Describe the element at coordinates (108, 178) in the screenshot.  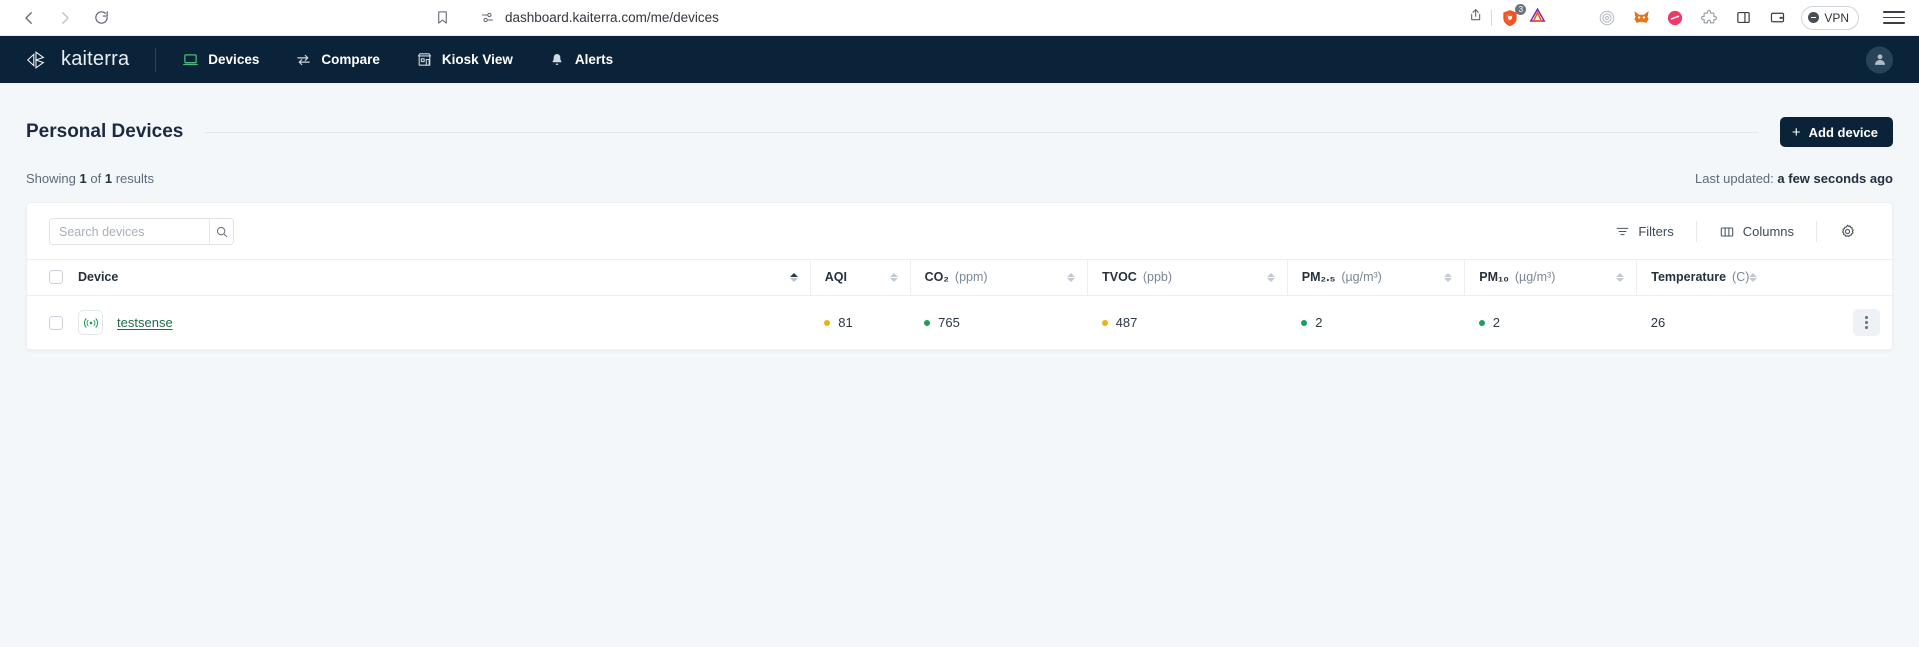
I see `showing-total: 1` at that location.